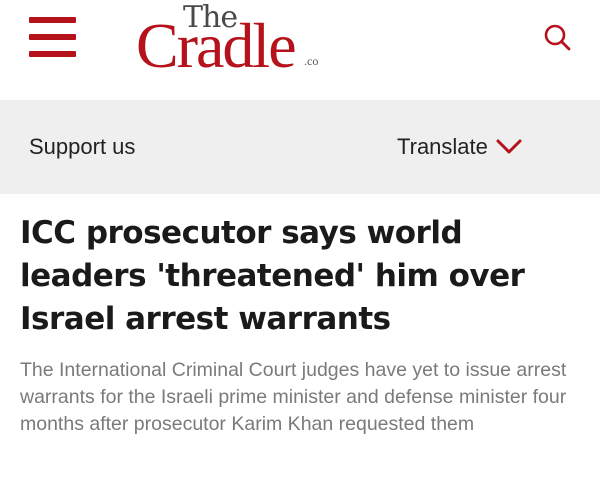 Image resolution: width=600 pixels, height=485 pixels. What do you see at coordinates (216, 45) in the screenshot?
I see `logo-cradle: Cradle` at bounding box center [216, 45].